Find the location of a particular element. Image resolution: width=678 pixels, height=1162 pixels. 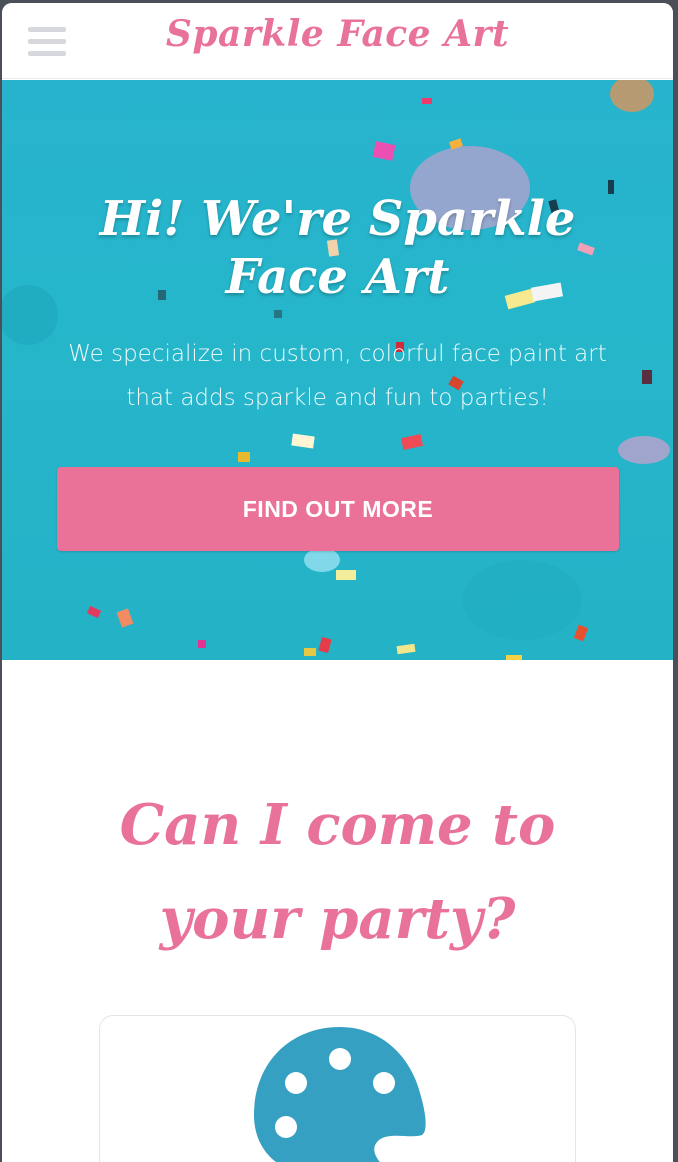

scrollbar is located at coordinates (671, 582).